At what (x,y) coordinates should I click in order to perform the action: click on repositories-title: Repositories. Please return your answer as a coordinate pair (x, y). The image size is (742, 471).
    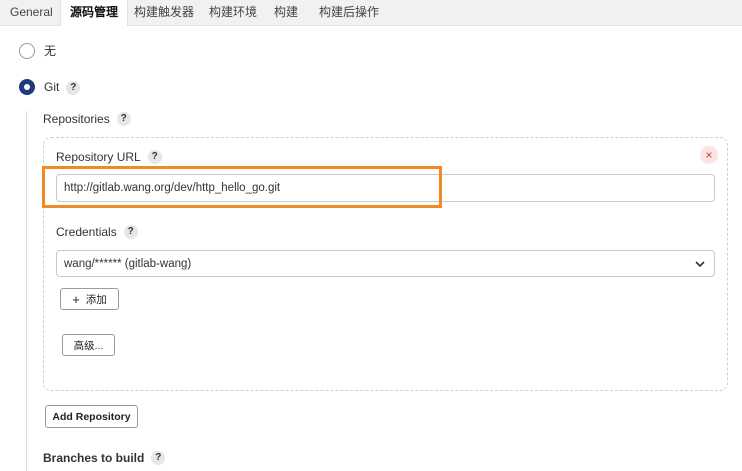
    Looking at the image, I should click on (76, 119).